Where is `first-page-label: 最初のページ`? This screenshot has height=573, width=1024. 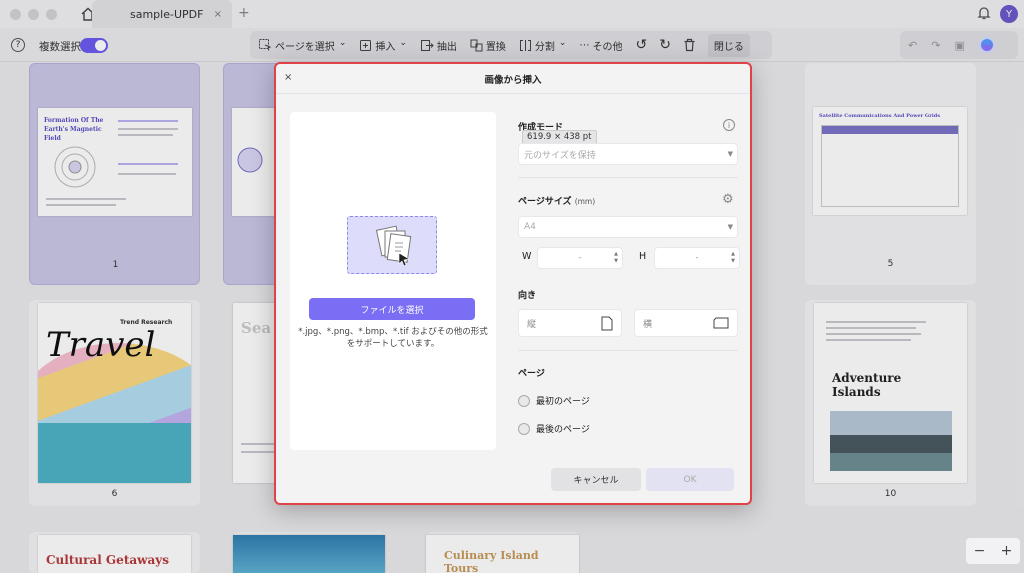
first-page-label: 最初のページ is located at coordinates (563, 402).